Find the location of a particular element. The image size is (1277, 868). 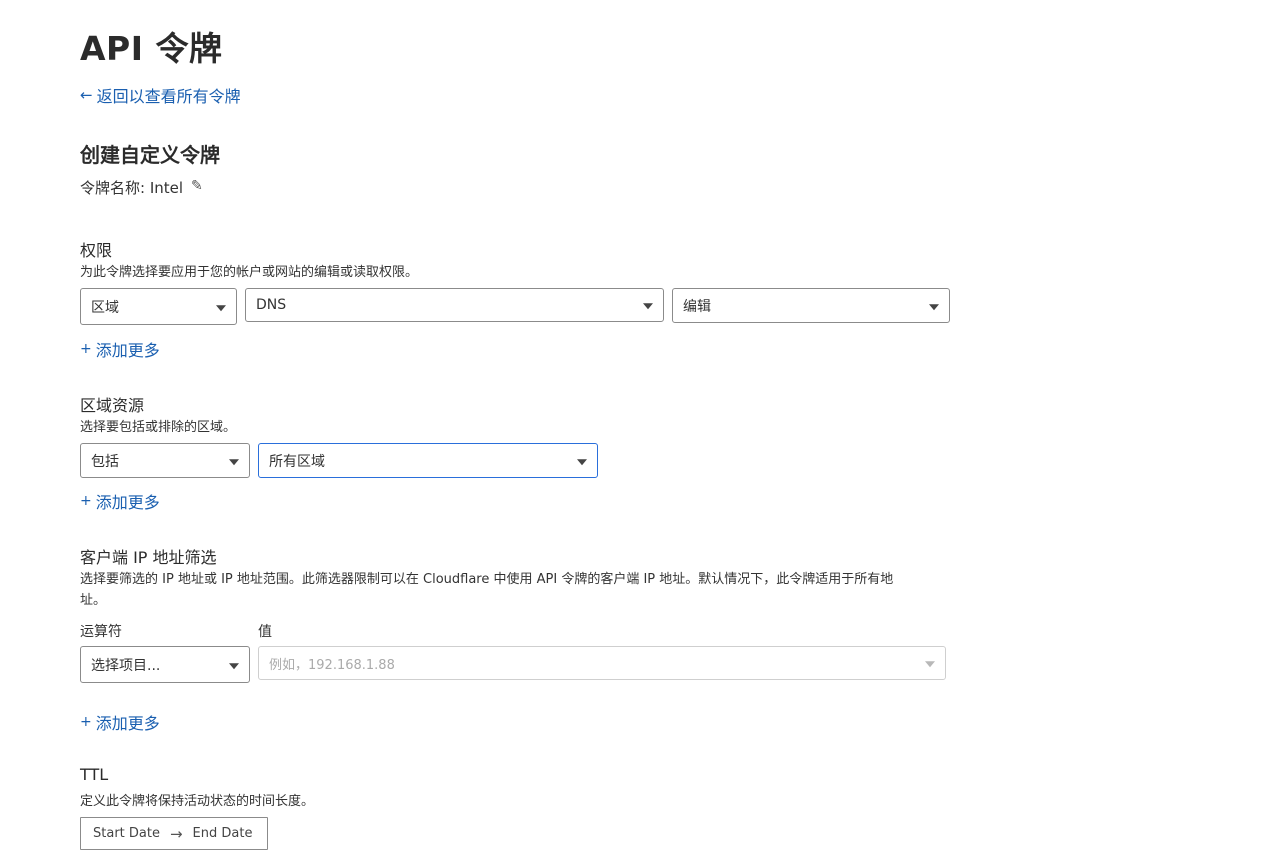

add-zone-resource-button: + 添加更多 is located at coordinates (120, 501).